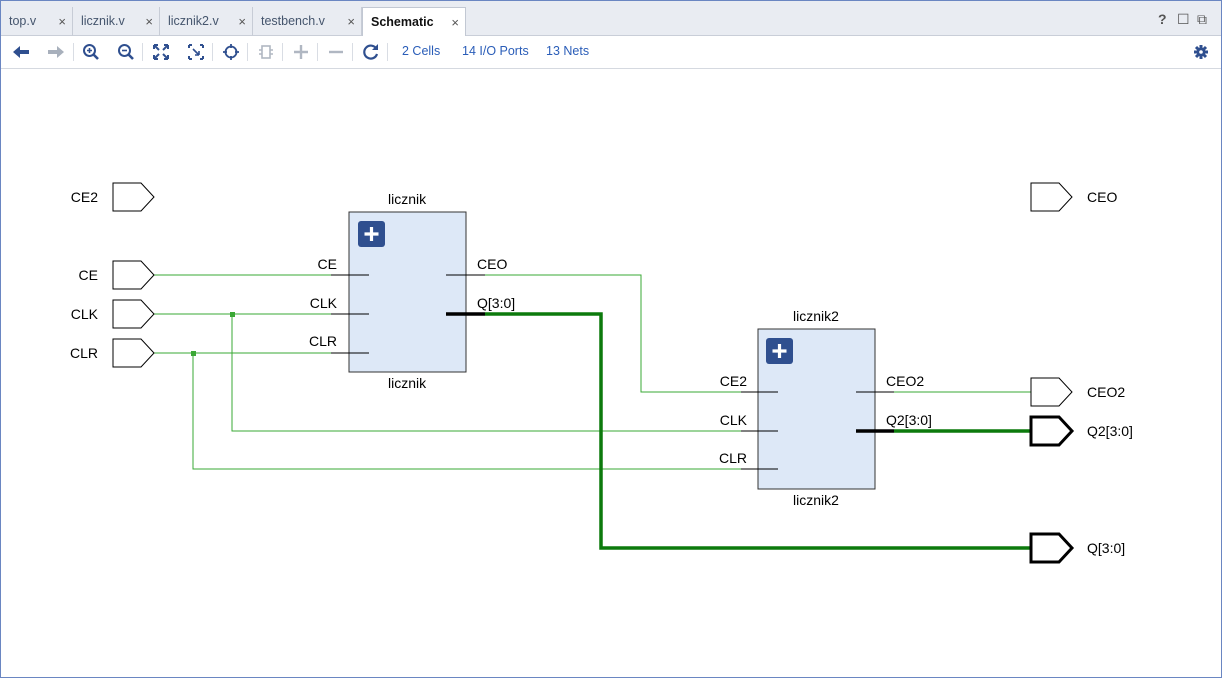  I want to click on tab-label: licznik.v, so click(103, 21).